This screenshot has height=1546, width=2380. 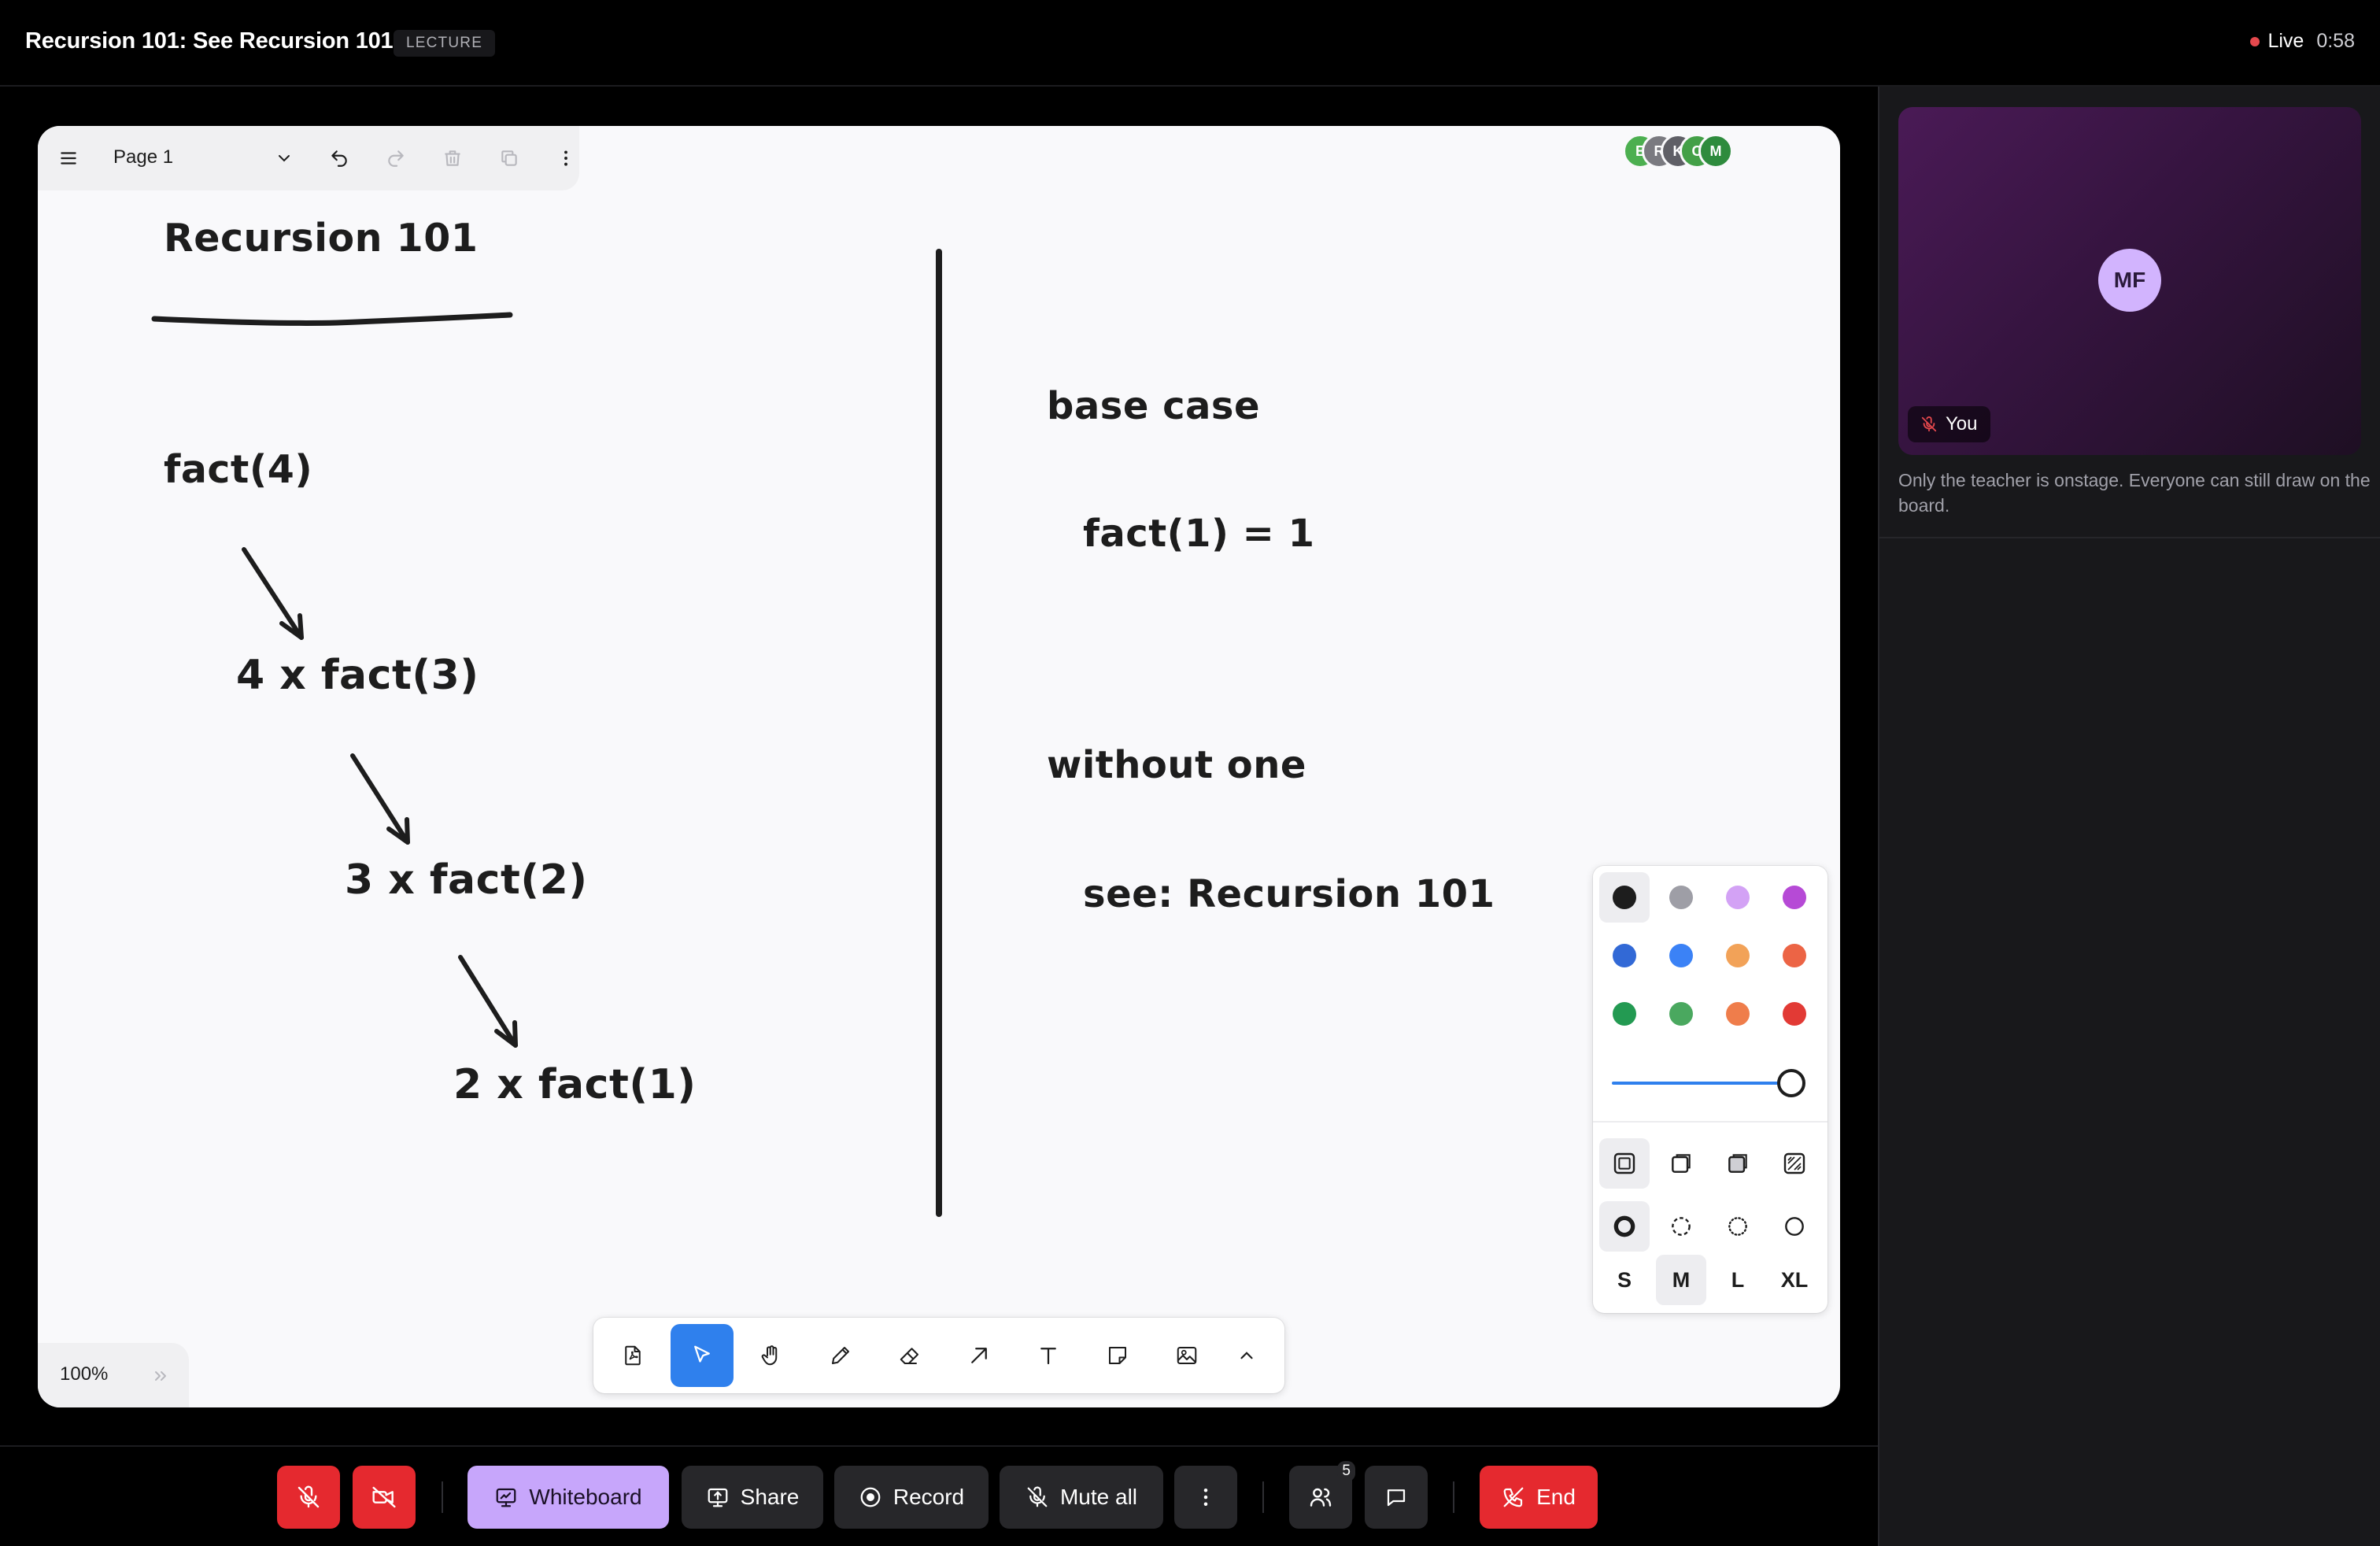 What do you see at coordinates (332, 319) in the screenshot?
I see `title-underline-stroke` at bounding box center [332, 319].